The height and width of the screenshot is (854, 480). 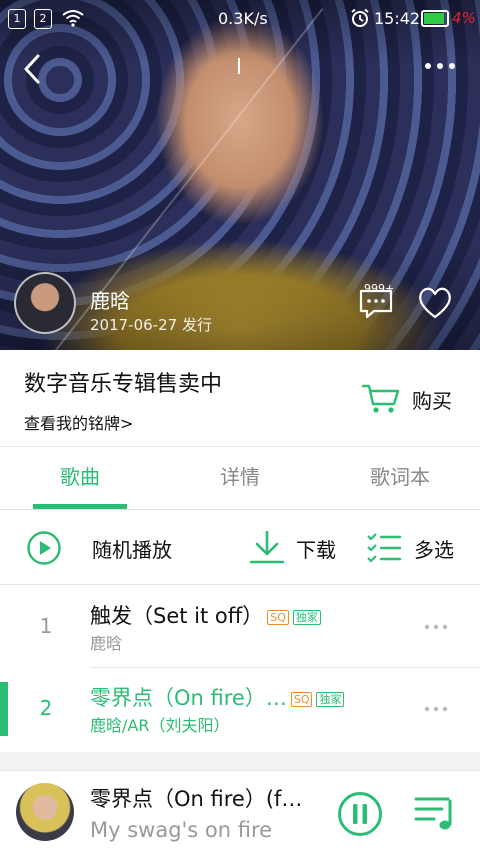 What do you see at coordinates (160, 725) in the screenshot?
I see `song-artist: 鹿晗/AR（刘夫阳）` at bounding box center [160, 725].